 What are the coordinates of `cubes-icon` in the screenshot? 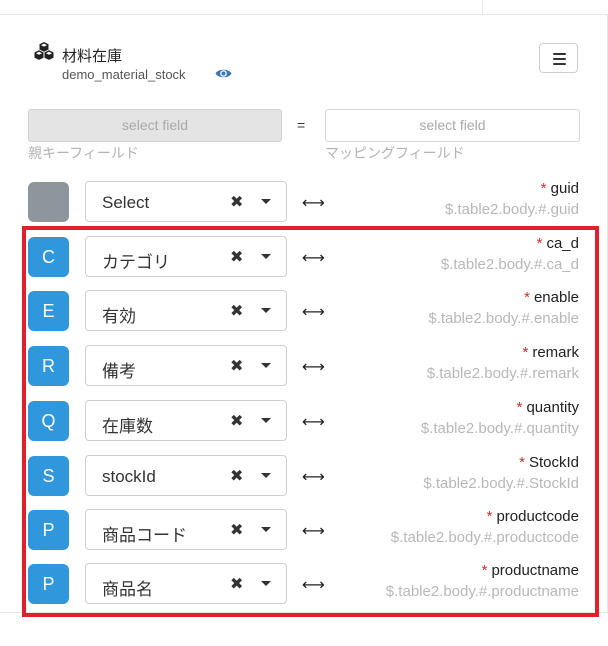 It's located at (44, 51).